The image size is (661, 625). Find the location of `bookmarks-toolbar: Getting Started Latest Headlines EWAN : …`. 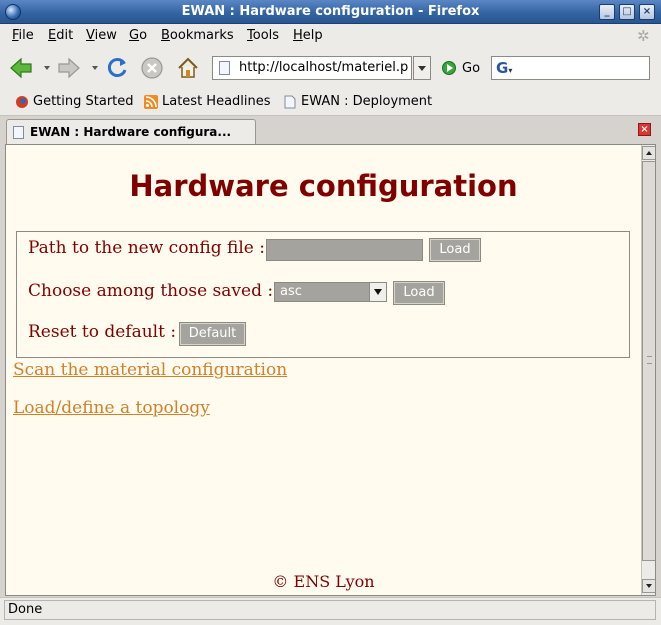

bookmarks-toolbar: Getting Started Latest Headlines EWAN : … is located at coordinates (330, 102).